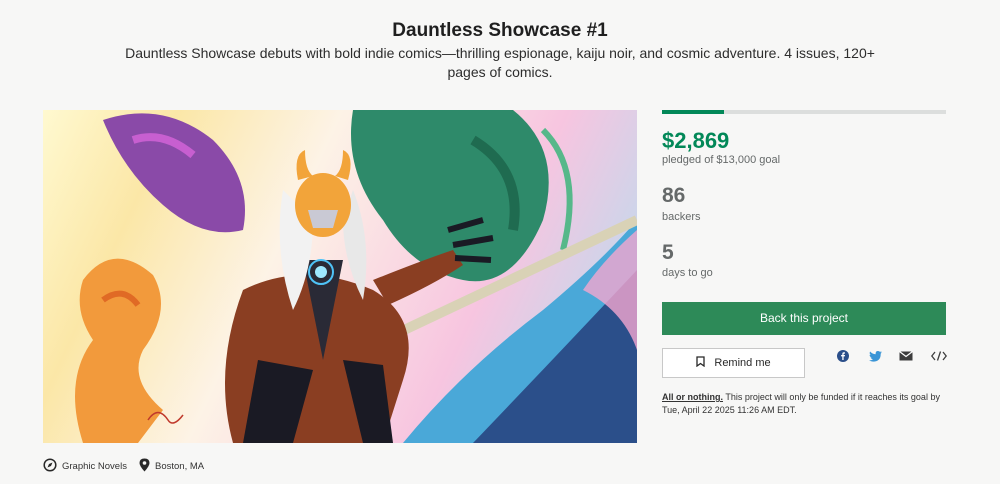 Image resolution: width=1000 pixels, height=484 pixels. I want to click on backers-count: 86, so click(674, 195).